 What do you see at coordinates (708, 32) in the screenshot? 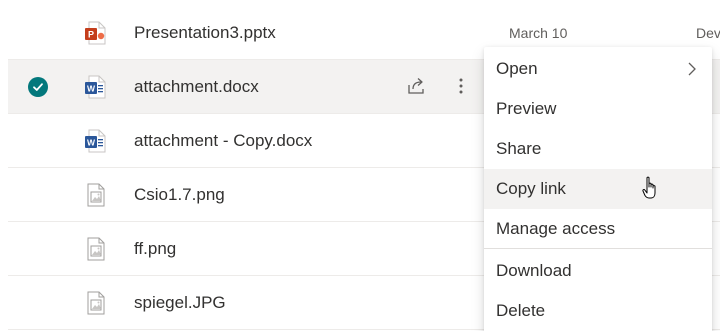
I see `file-modified-by: Dev` at bounding box center [708, 32].